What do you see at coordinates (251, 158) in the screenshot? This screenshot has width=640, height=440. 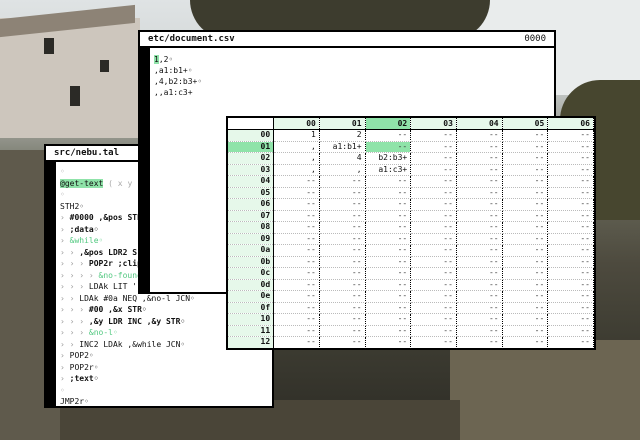 I see `row-header: 02` at bounding box center [251, 158].